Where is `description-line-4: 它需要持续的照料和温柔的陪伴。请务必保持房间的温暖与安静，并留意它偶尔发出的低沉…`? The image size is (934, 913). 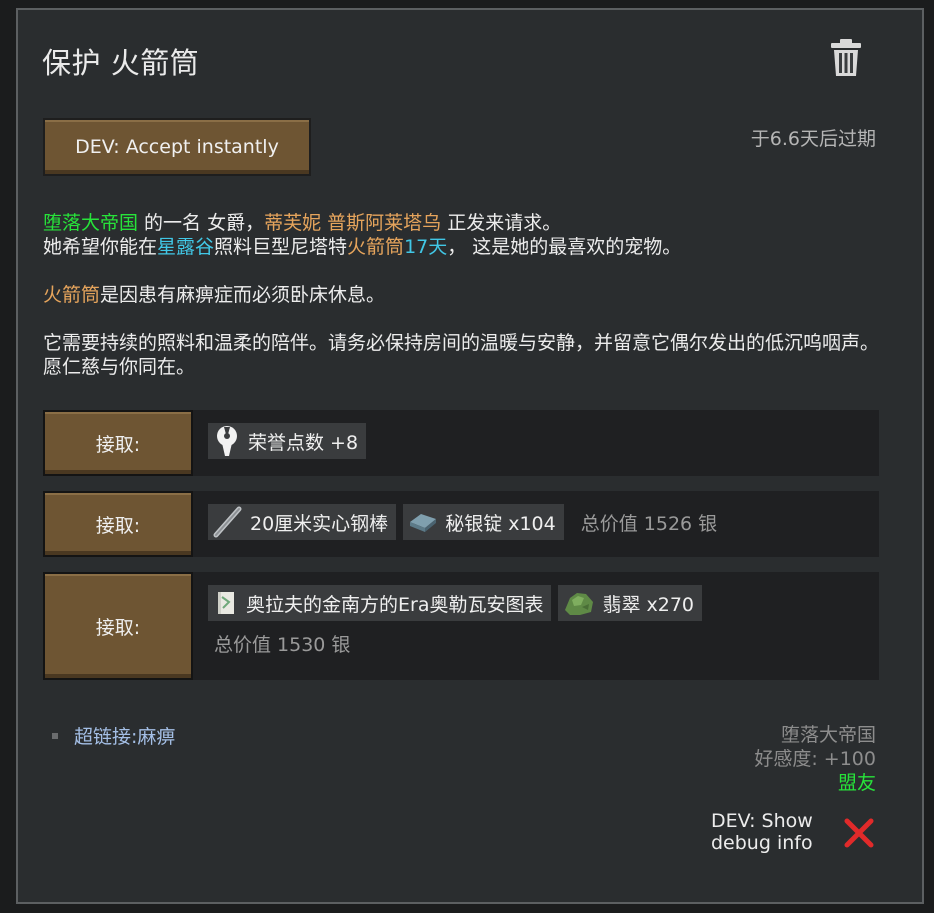 description-line-4: 它需要持续的照料和温柔的陪伴。请务必保持房间的温暖与安静，并留意它偶尔发出的低沉… is located at coordinates (461, 355).